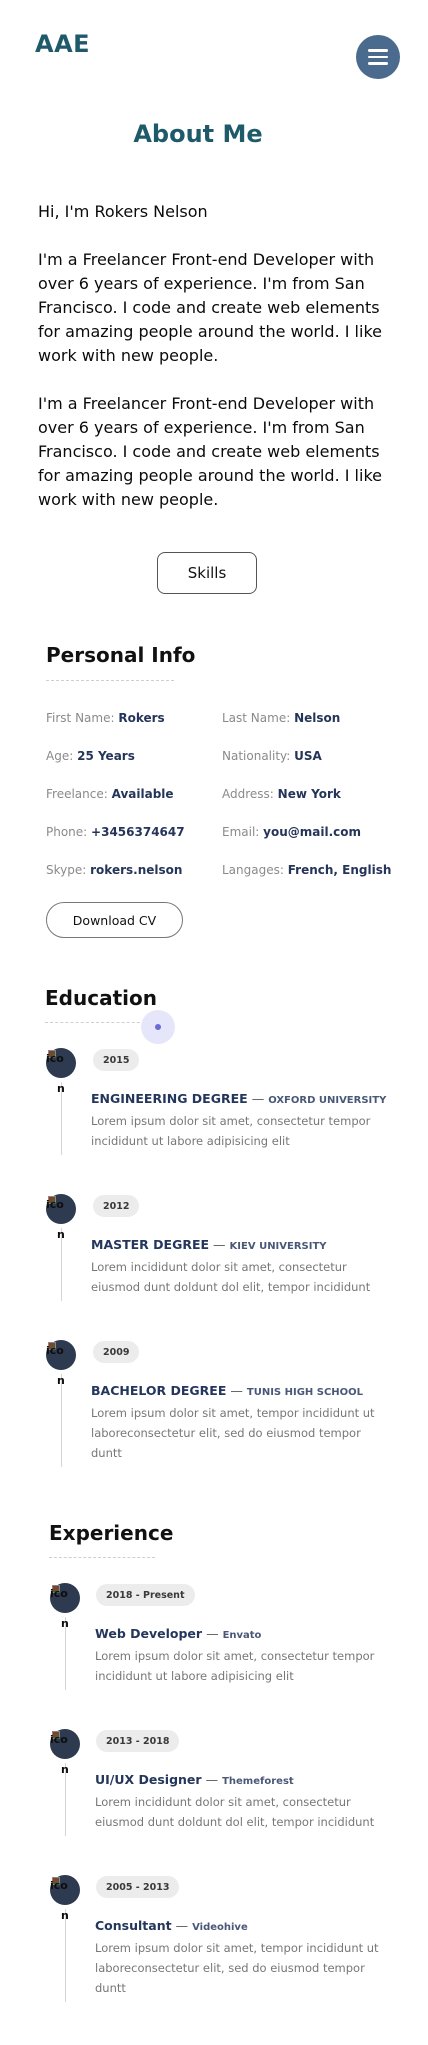 This screenshot has width=428, height=2045. I want to click on info-languages: Langages: French, English, so click(306, 870).